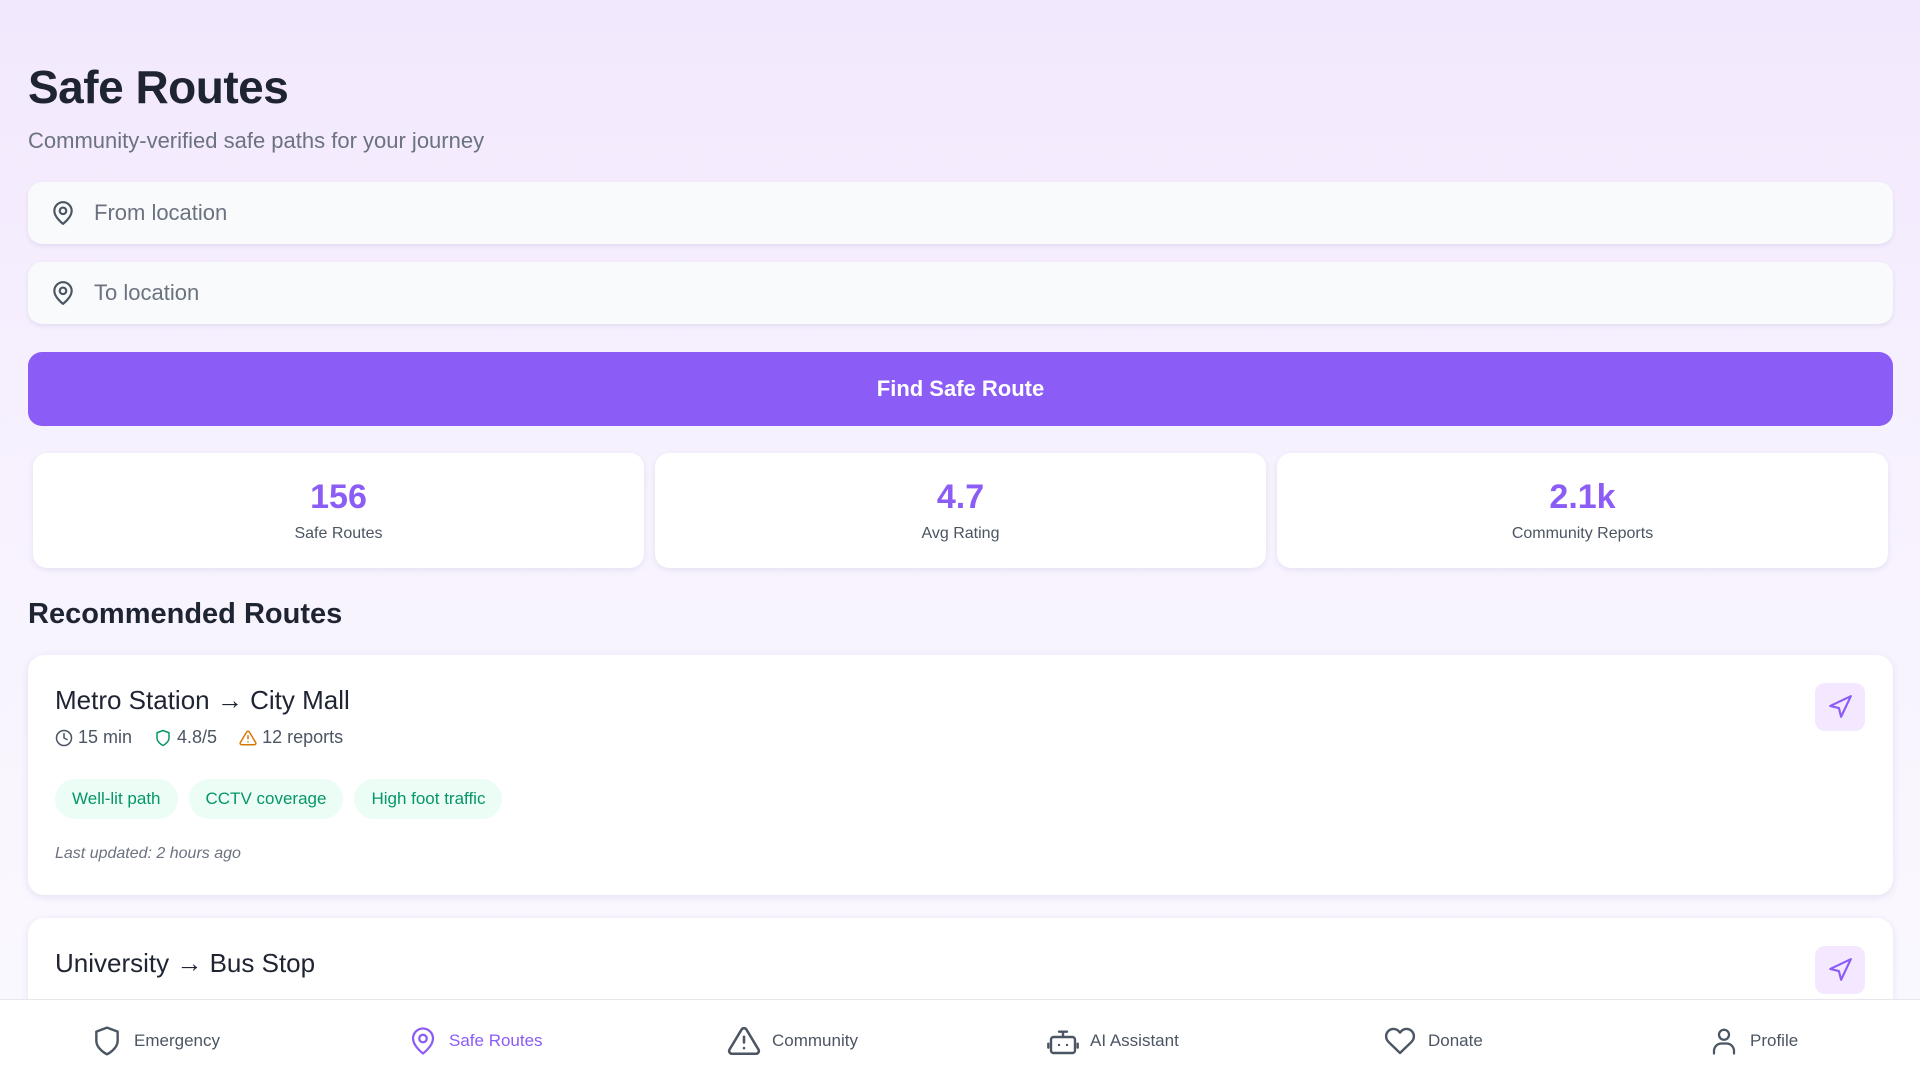 The height and width of the screenshot is (1080, 1920). Describe the element at coordinates (1724, 1041) in the screenshot. I see `user-icon` at that location.